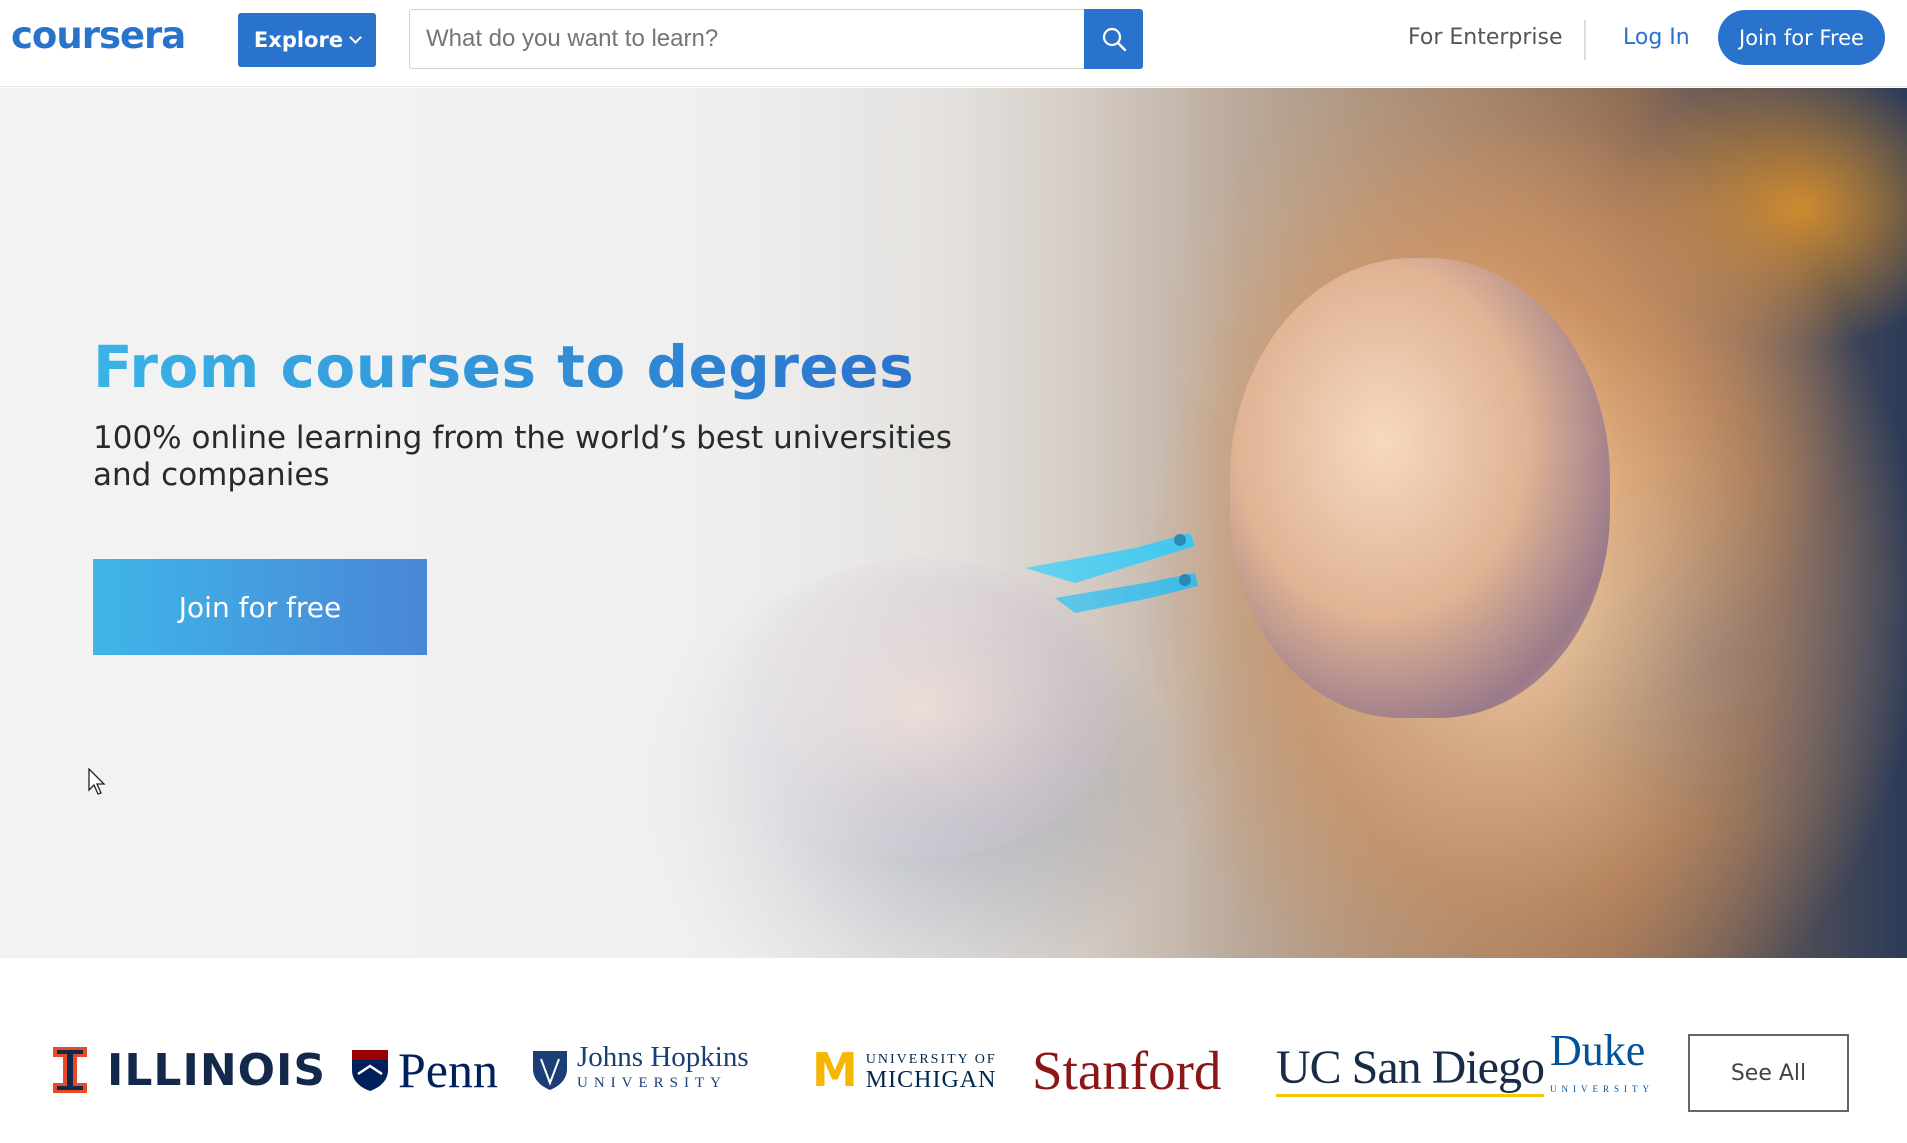  Describe the element at coordinates (1485, 37) in the screenshot. I see `for-enterprise-link: For Enterprise` at that location.